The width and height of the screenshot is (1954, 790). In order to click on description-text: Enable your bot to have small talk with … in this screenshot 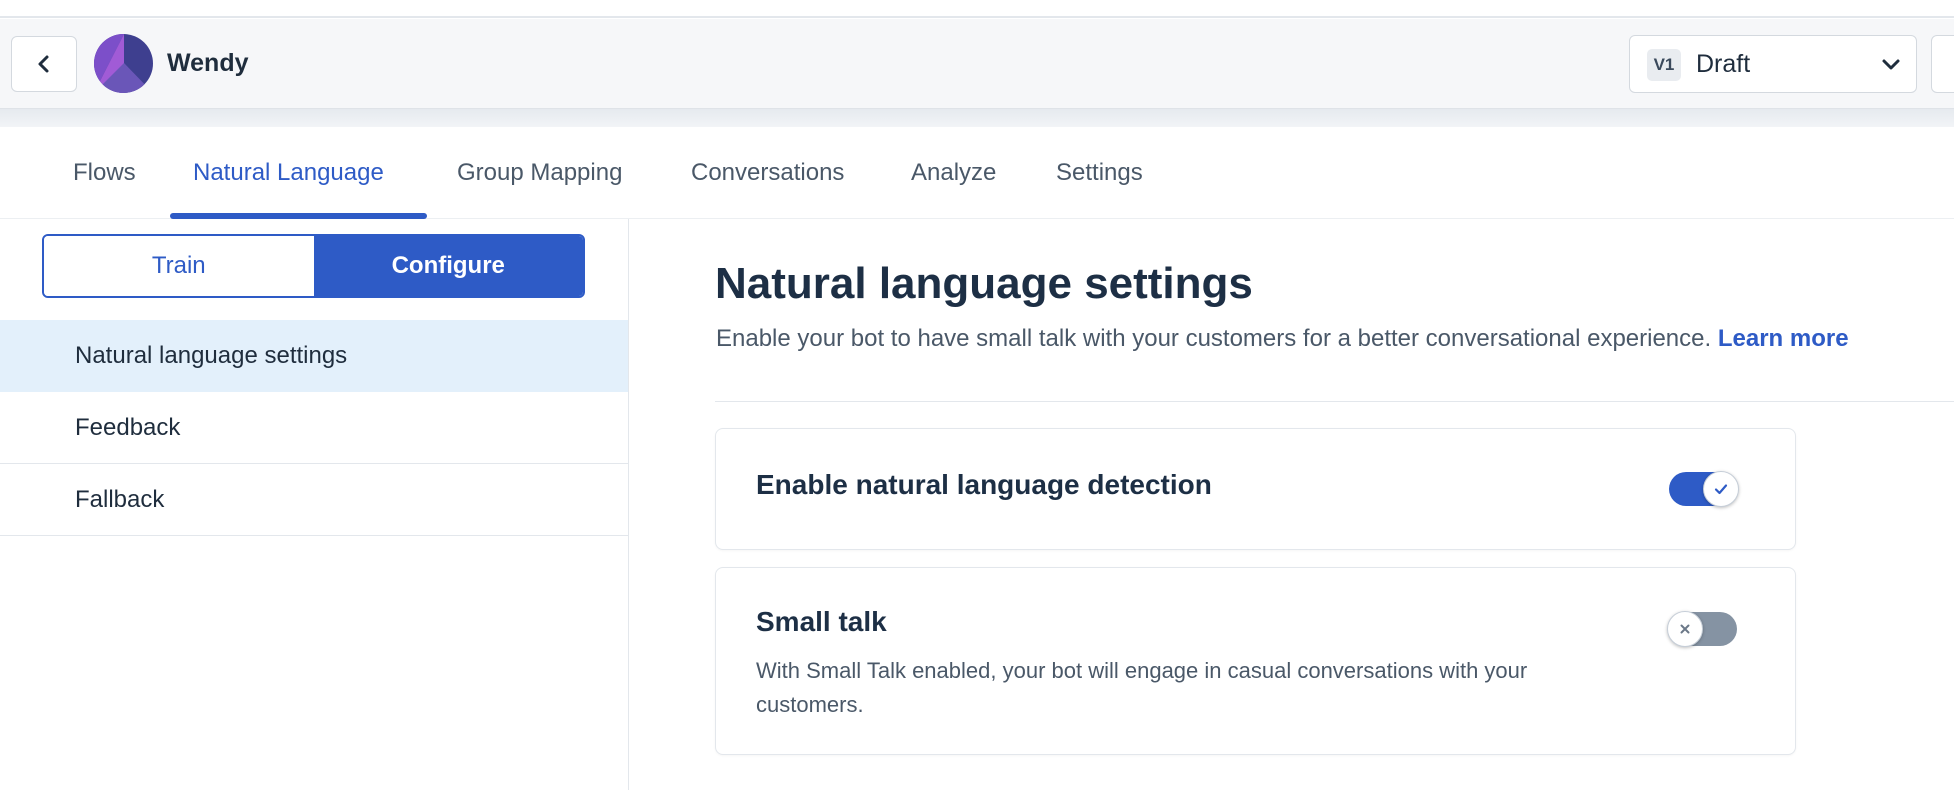, I will do `click(1214, 338)`.